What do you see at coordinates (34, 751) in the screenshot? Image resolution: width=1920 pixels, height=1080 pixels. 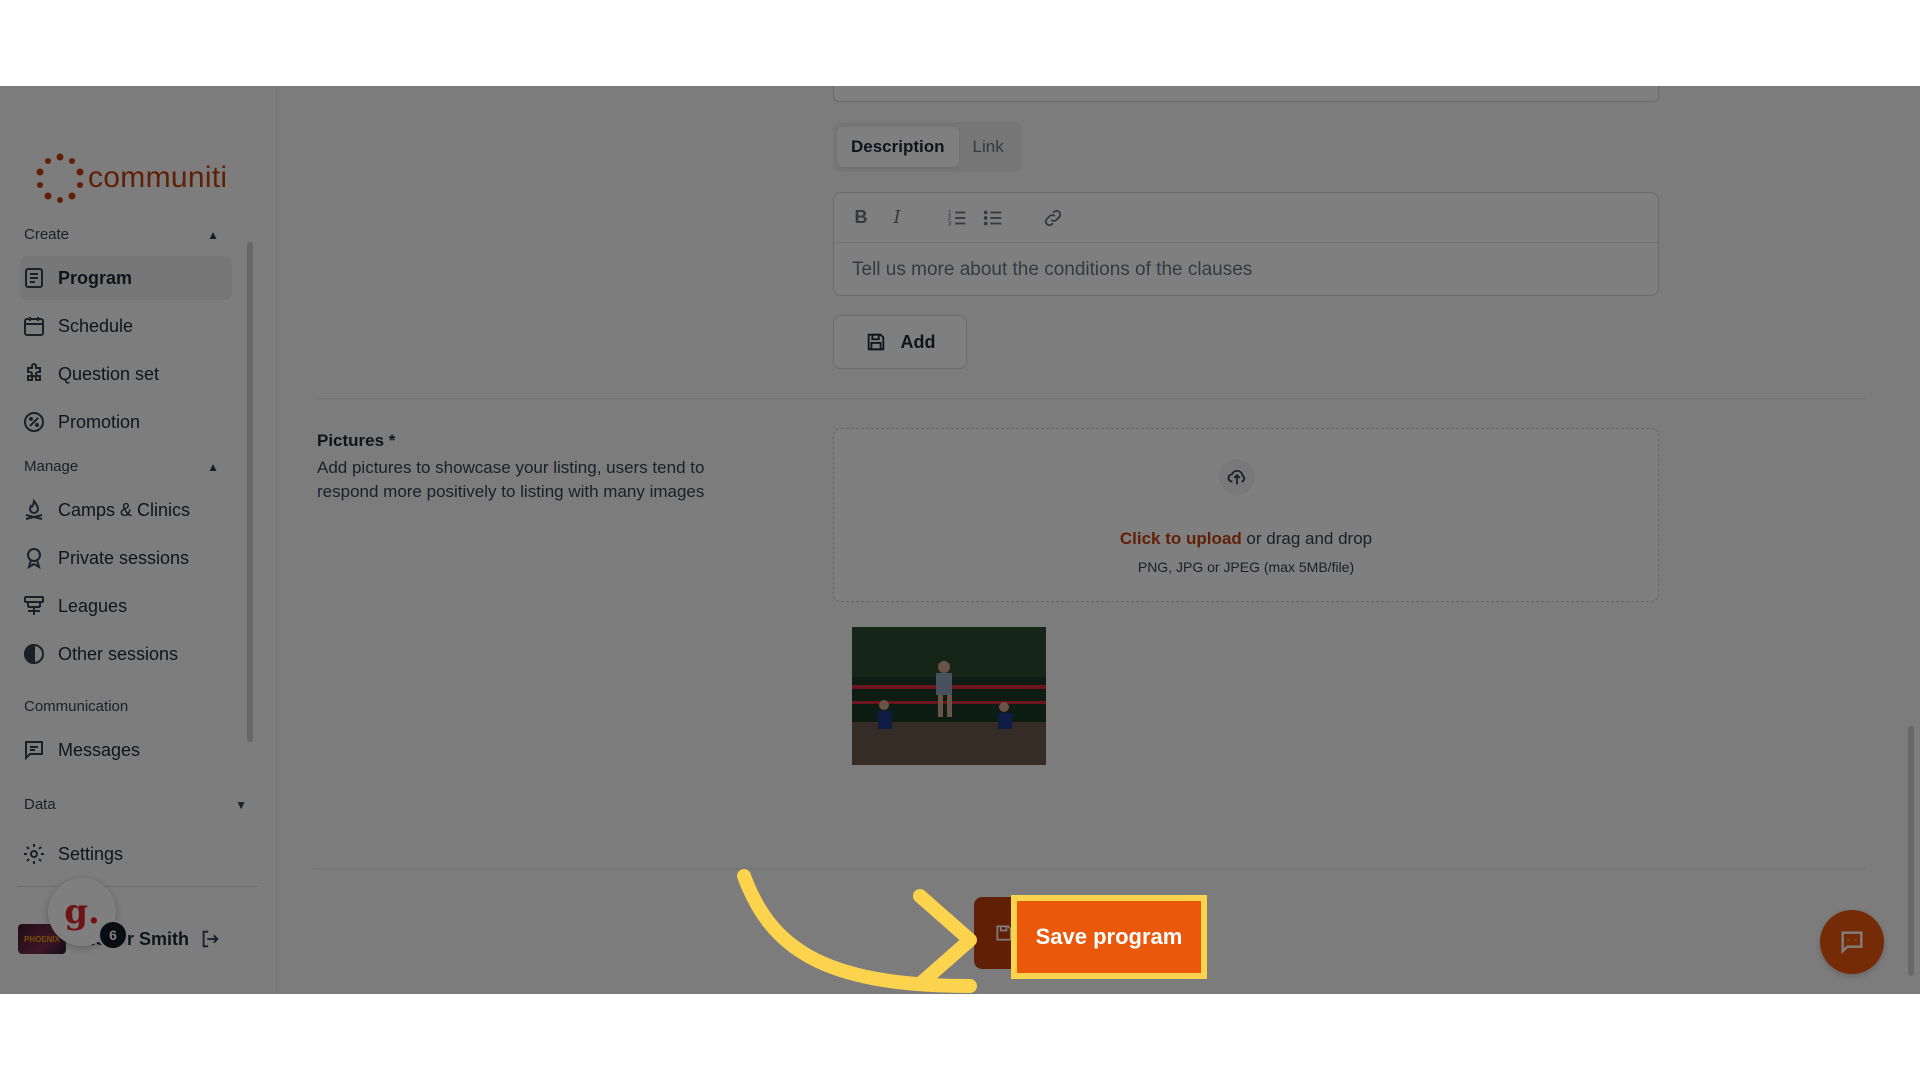 I see `message-icon` at bounding box center [34, 751].